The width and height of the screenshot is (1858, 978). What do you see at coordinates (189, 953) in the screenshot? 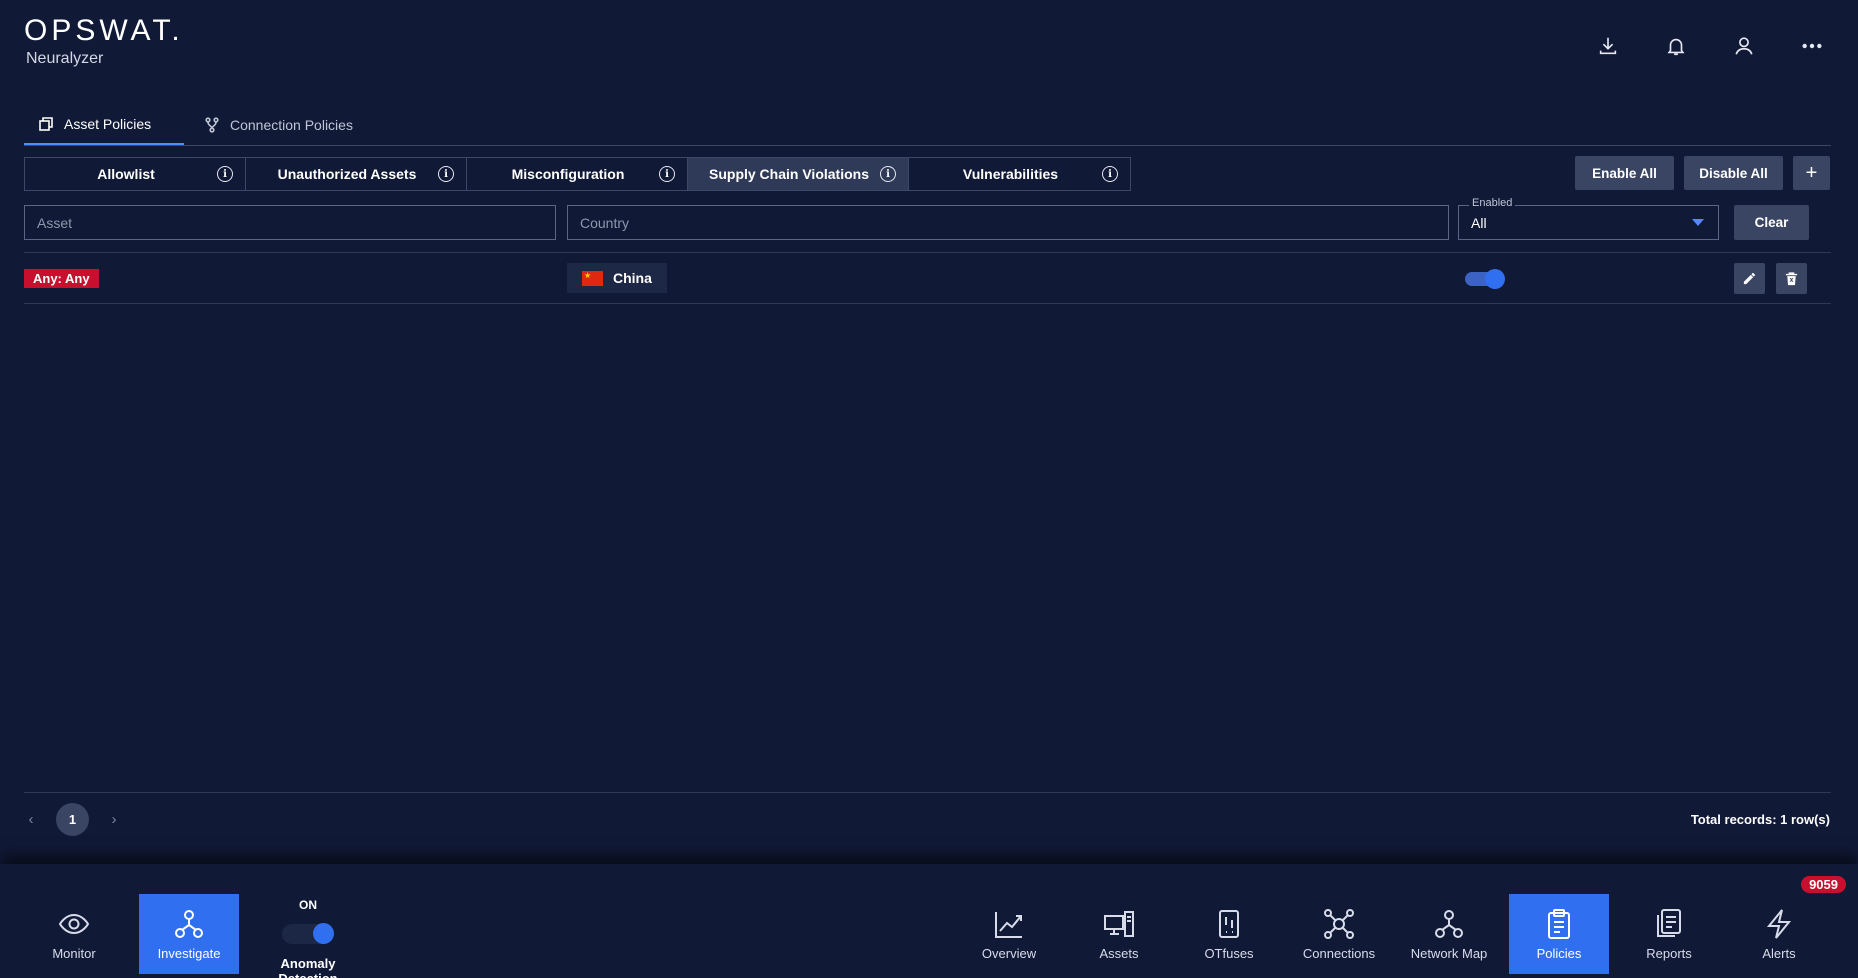
I see `nav-label: Investigate` at bounding box center [189, 953].